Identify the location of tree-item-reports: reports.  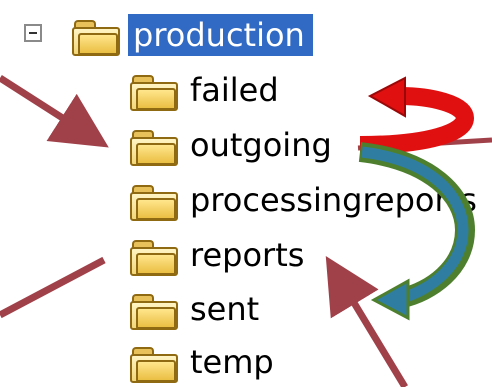
(216, 255).